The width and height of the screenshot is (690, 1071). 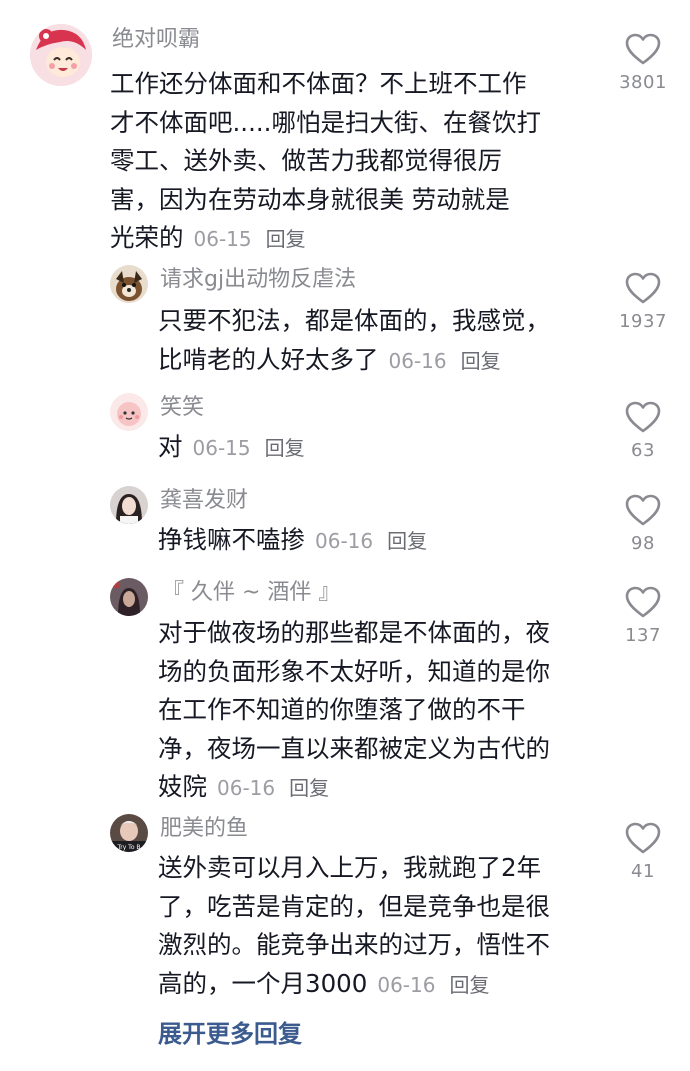 What do you see at coordinates (251, 593) in the screenshot?
I see `username: 『 久伴 ~ 酒伴 』` at bounding box center [251, 593].